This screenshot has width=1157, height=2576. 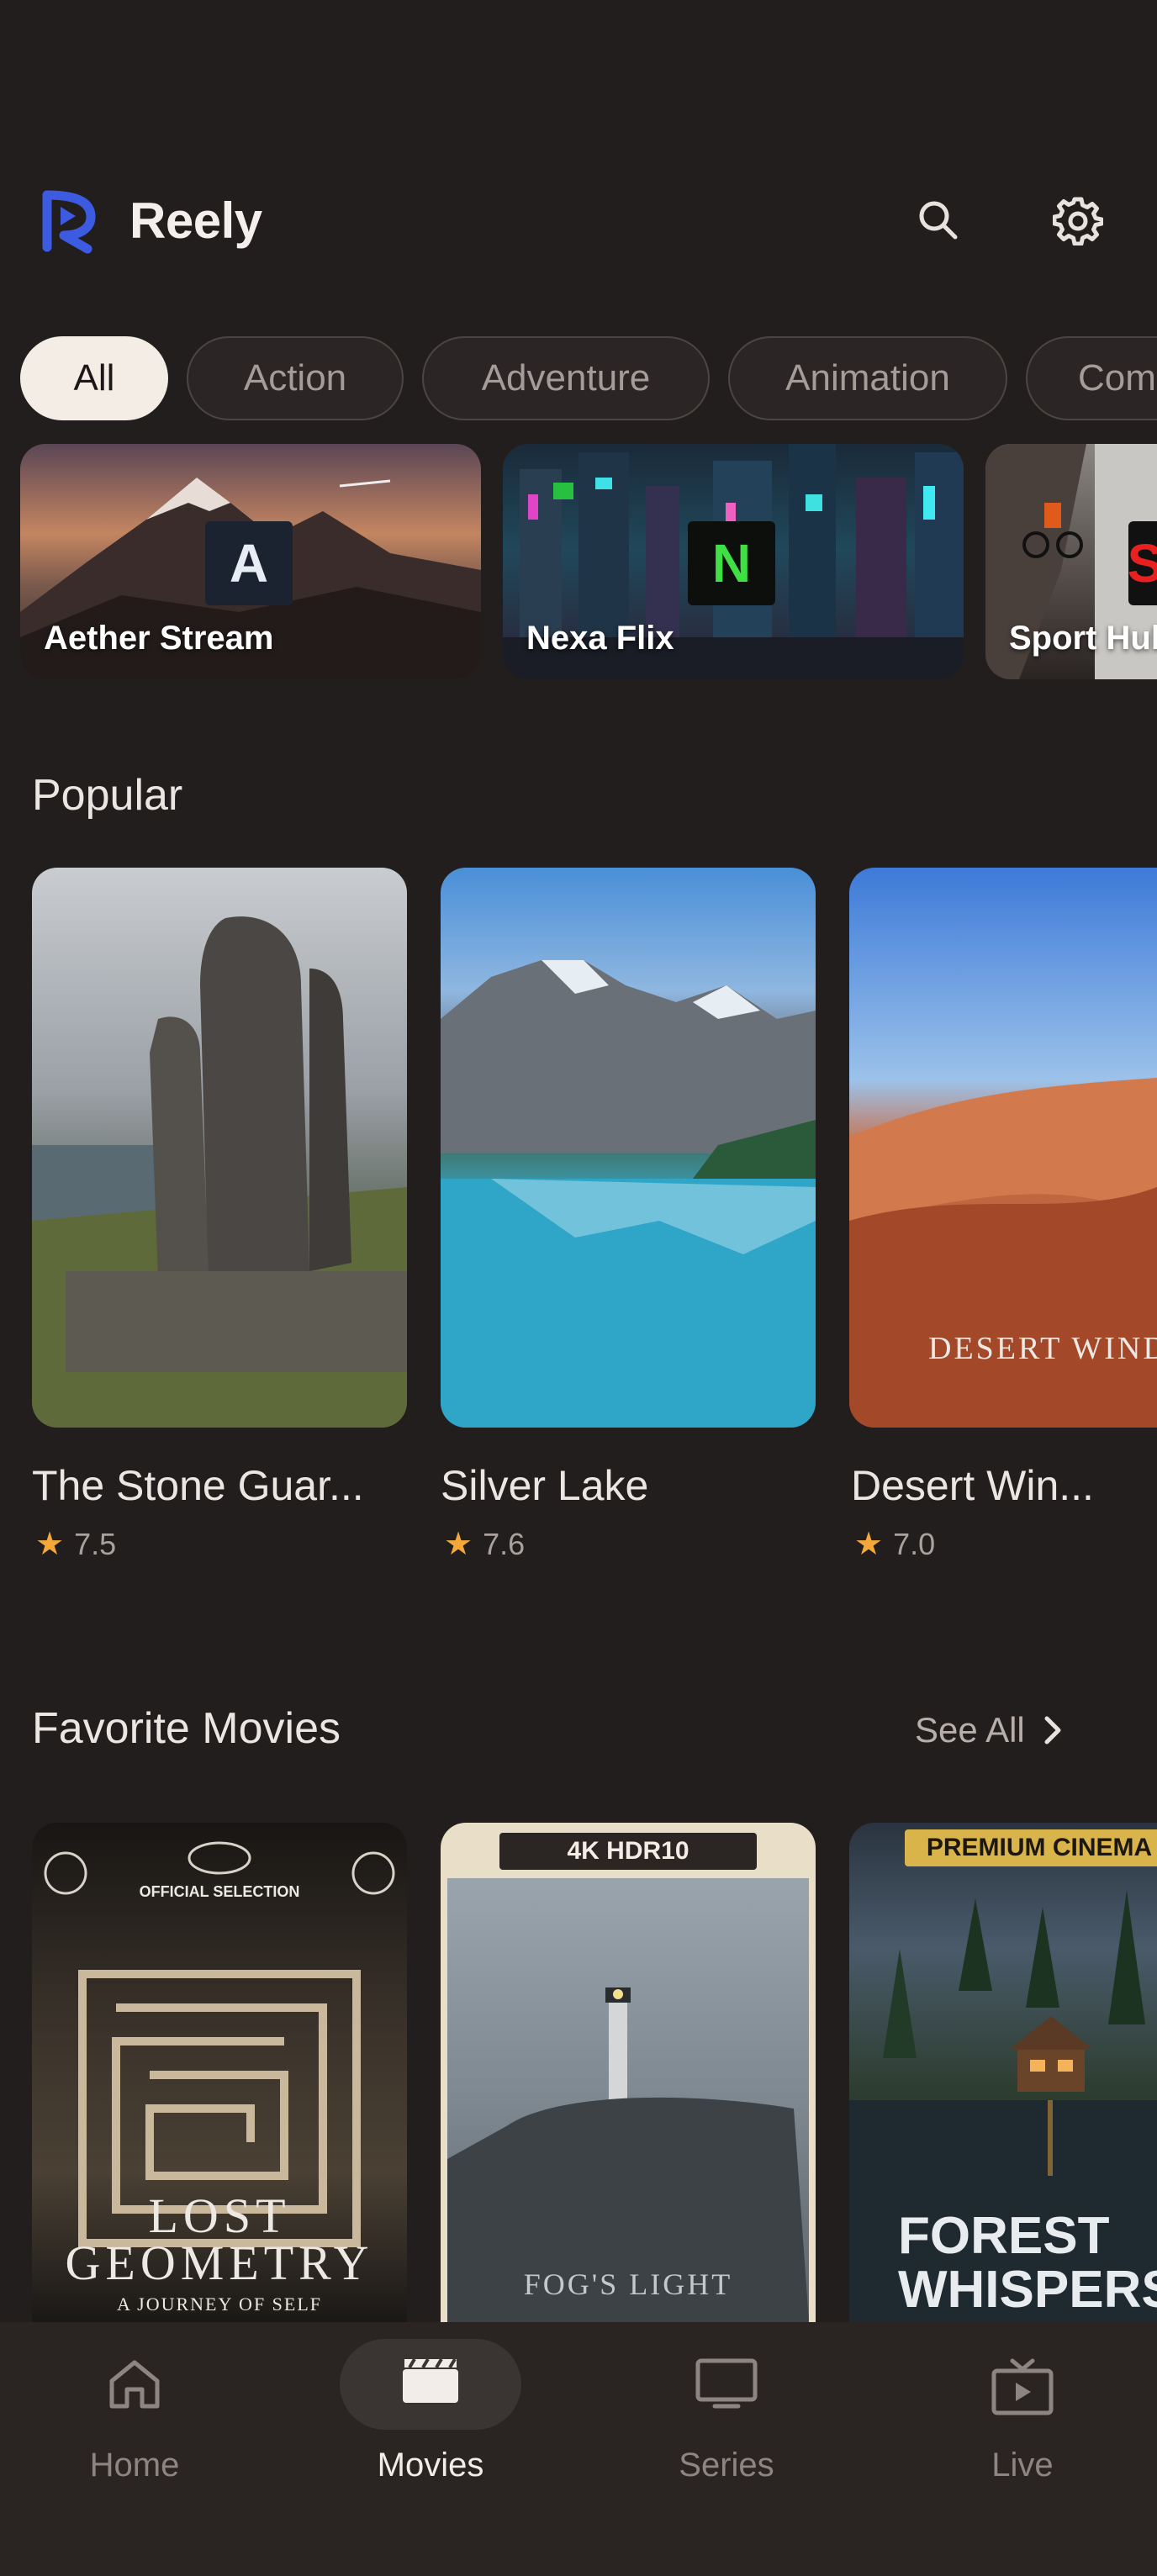 What do you see at coordinates (159, 639) in the screenshot?
I see `provider-label: Aether Stream` at bounding box center [159, 639].